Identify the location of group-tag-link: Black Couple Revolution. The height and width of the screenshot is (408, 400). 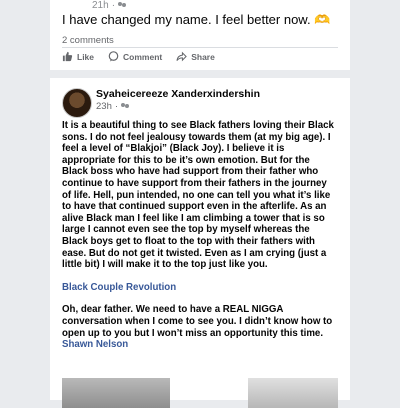
(119, 287).